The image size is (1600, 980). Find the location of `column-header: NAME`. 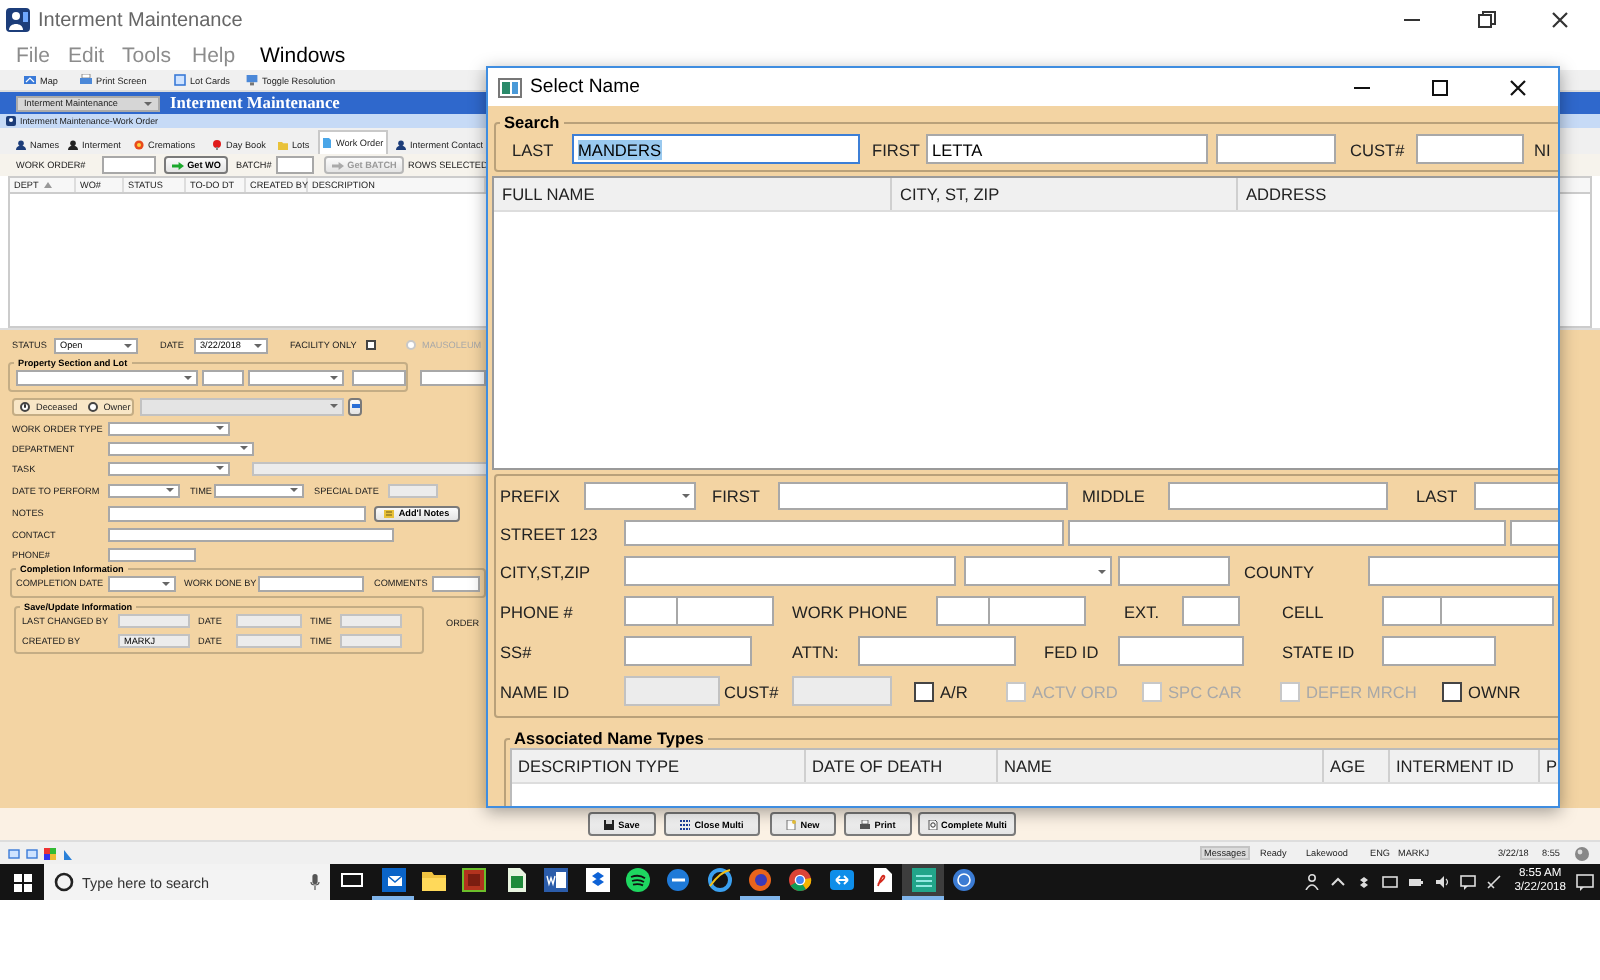

column-header: NAME is located at coordinates (1161, 766).